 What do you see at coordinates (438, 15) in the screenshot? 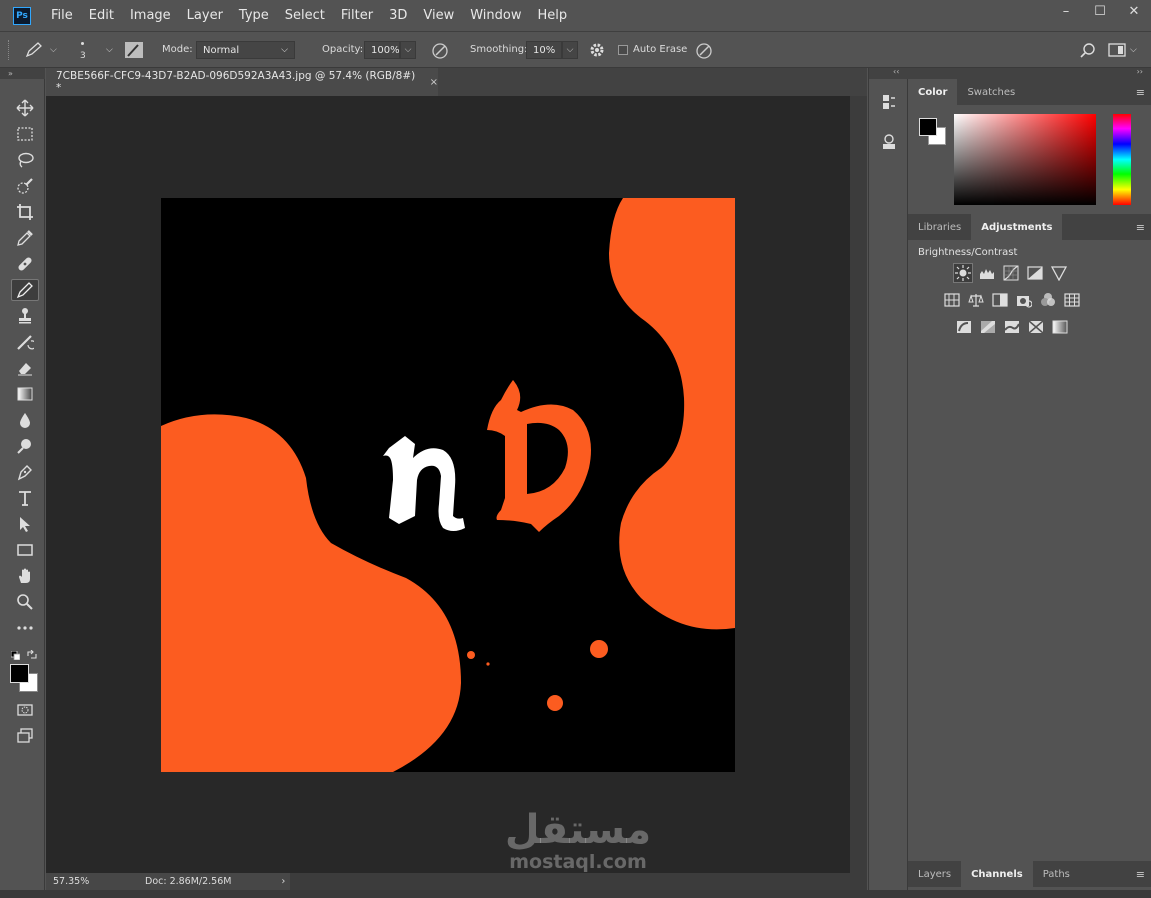
I see `menu-view: View` at bounding box center [438, 15].